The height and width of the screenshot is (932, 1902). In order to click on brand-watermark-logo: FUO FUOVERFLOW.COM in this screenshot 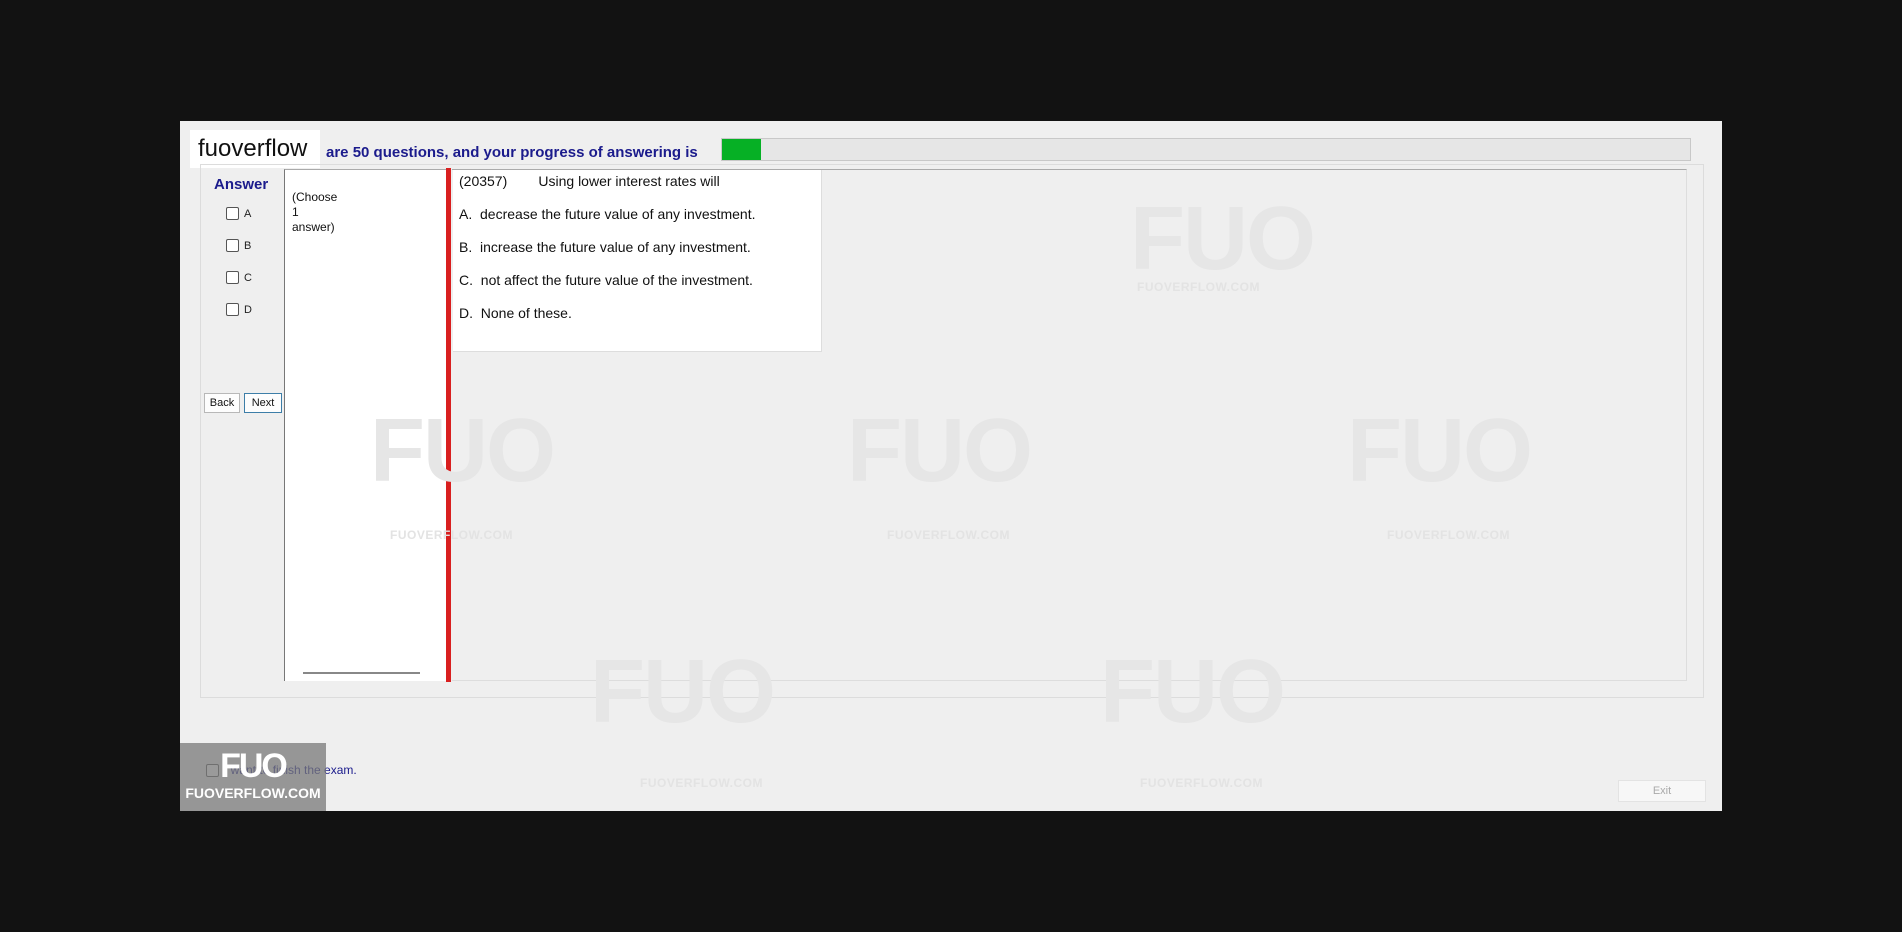, I will do `click(253, 777)`.